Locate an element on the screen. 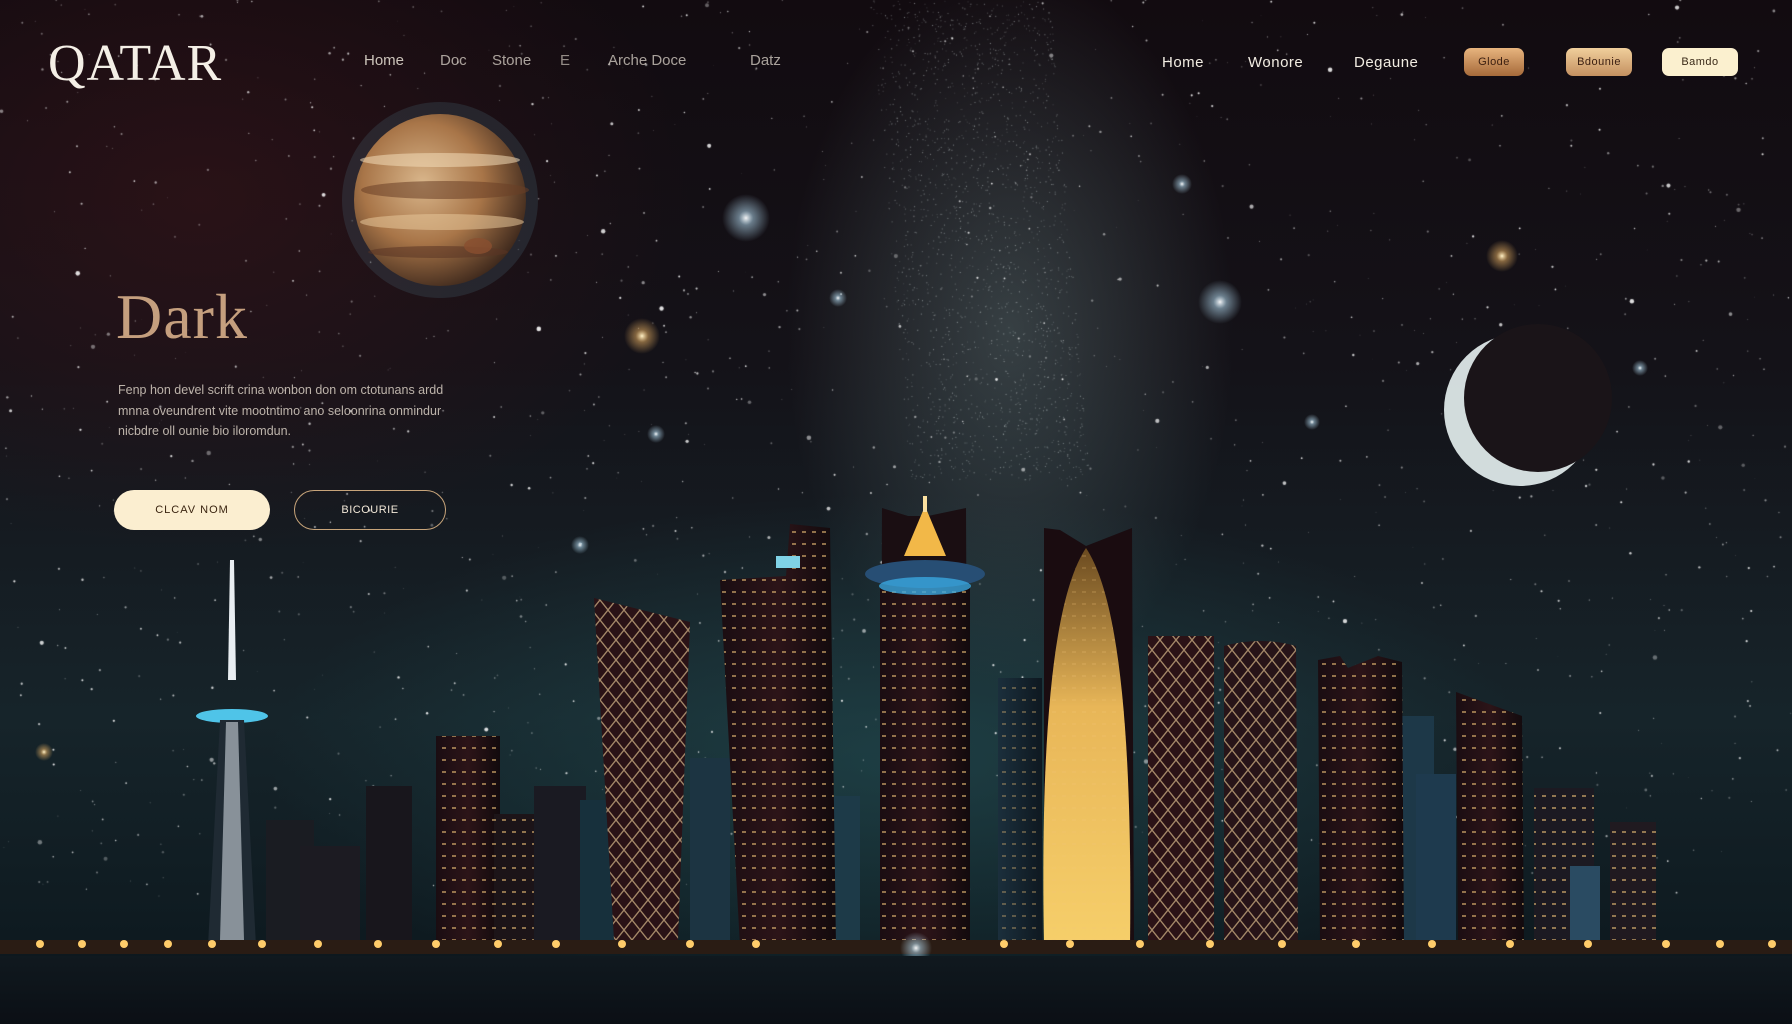  nav-link-datz: Datz is located at coordinates (780, 60).